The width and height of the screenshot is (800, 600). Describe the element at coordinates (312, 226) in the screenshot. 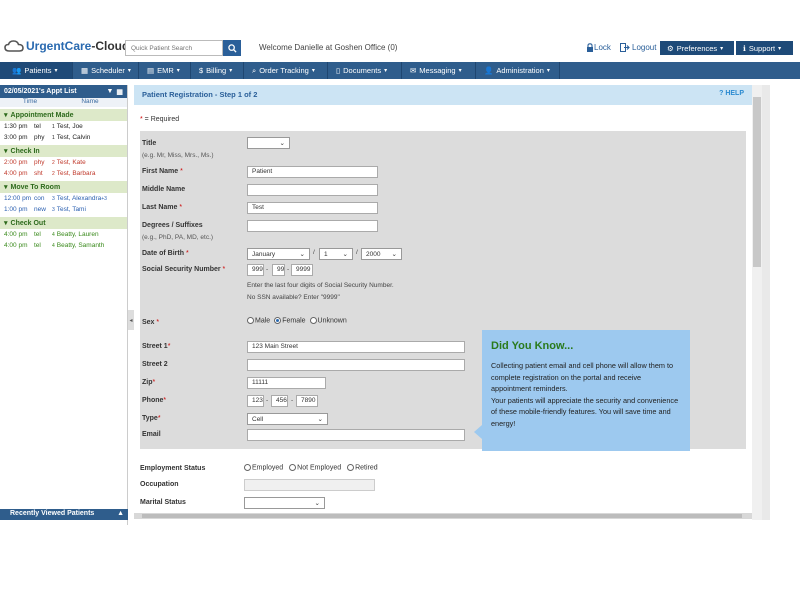

I see `degrees-field` at that location.